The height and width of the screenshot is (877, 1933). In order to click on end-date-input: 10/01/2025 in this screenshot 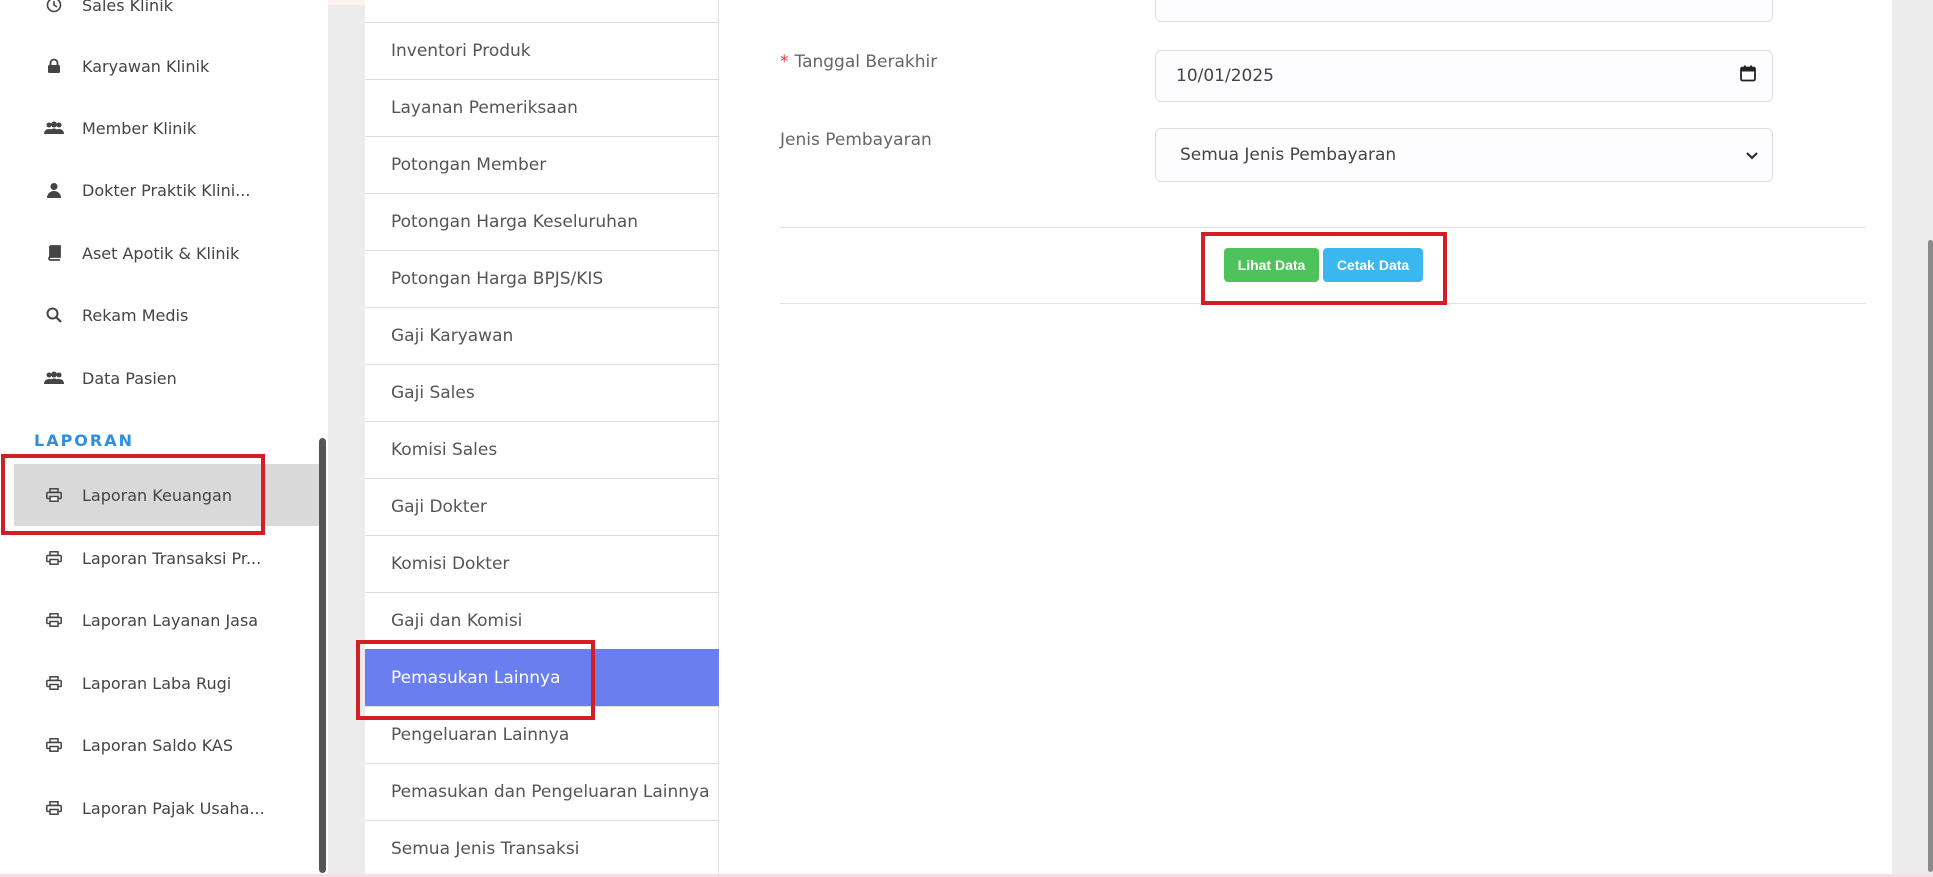, I will do `click(1464, 76)`.